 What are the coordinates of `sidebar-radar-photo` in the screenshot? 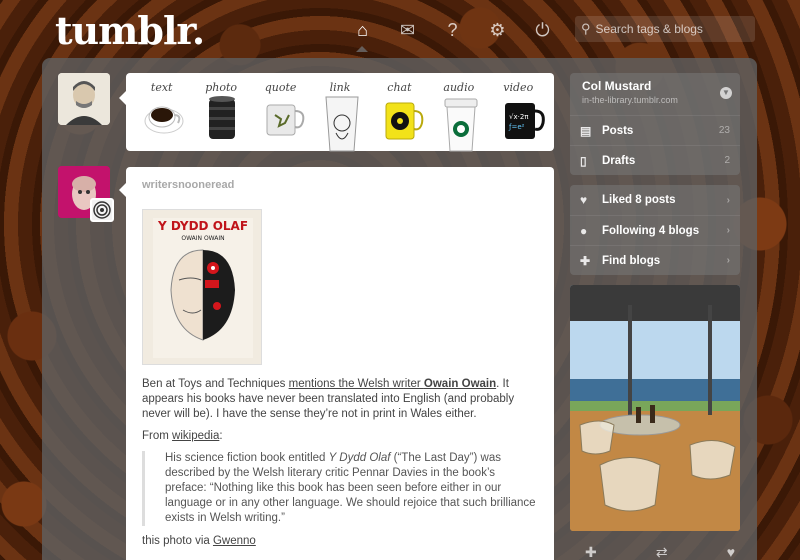 It's located at (655, 408).